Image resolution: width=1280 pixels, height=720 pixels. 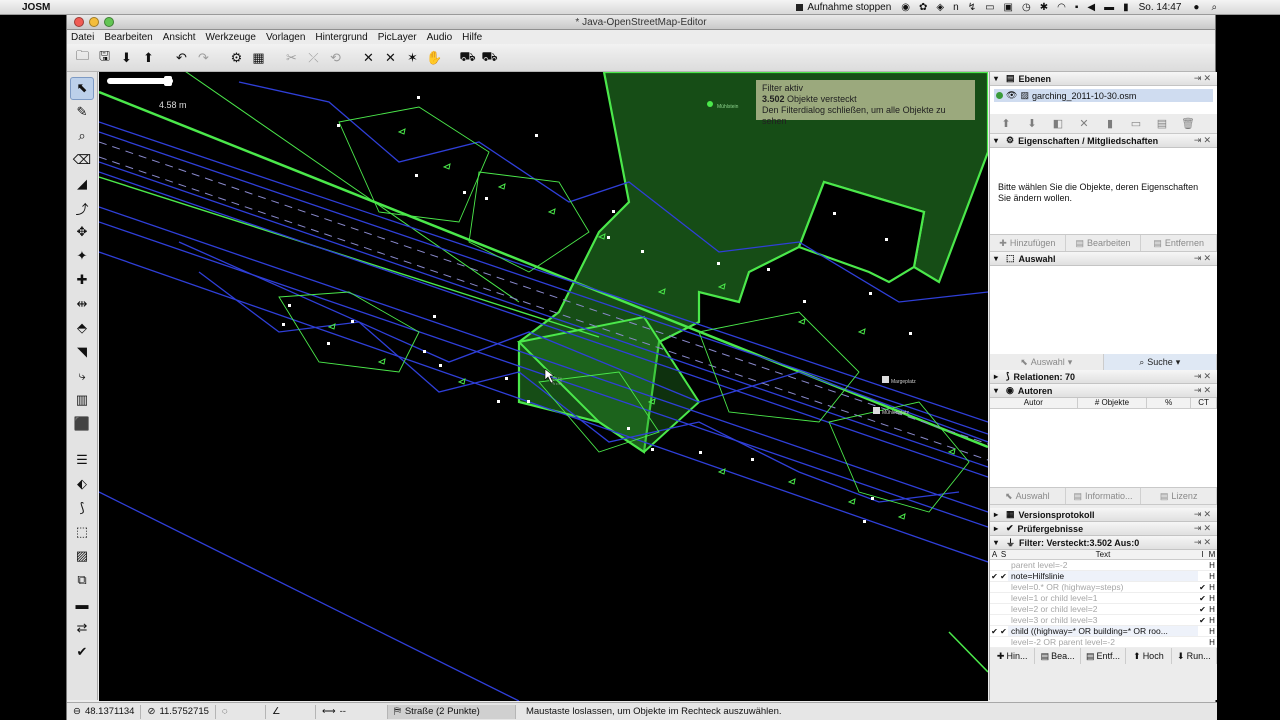 I want to click on bus-stop-icon, so click(x=876, y=410).